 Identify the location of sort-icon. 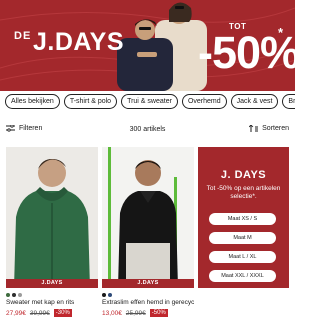
(254, 128).